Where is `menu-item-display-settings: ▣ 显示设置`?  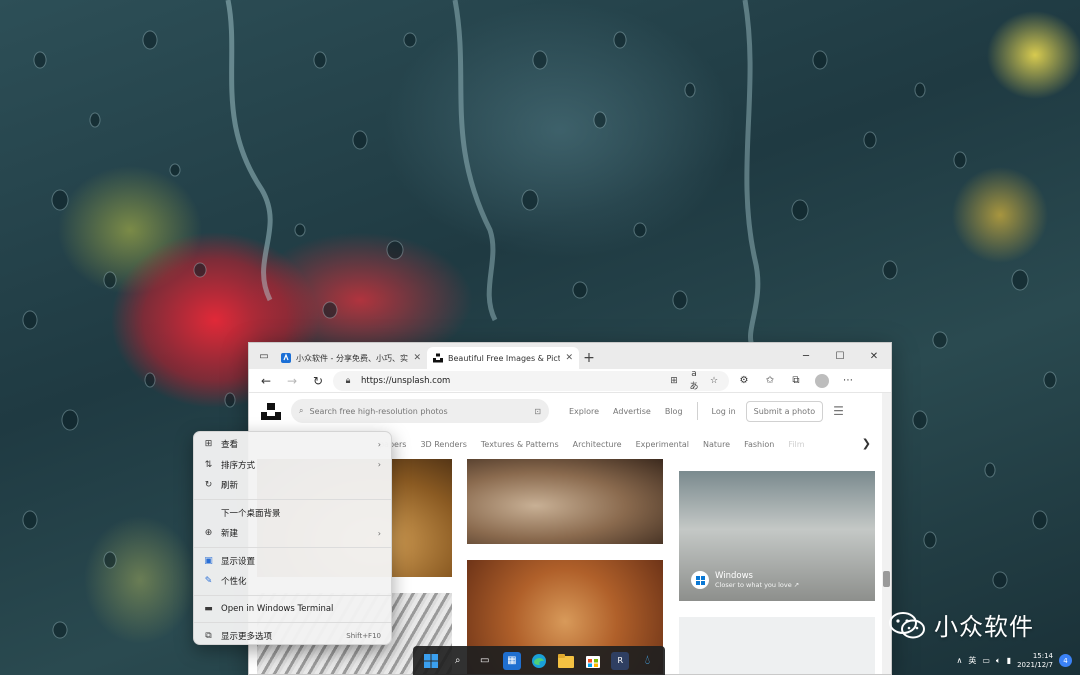
menu-item-display-settings: ▣ 显示设置 is located at coordinates (292, 561).